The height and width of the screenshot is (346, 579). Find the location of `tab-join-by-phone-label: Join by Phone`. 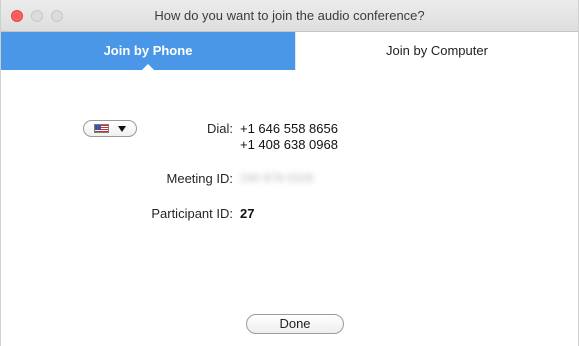

tab-join-by-phone-label: Join by Phone is located at coordinates (148, 50).